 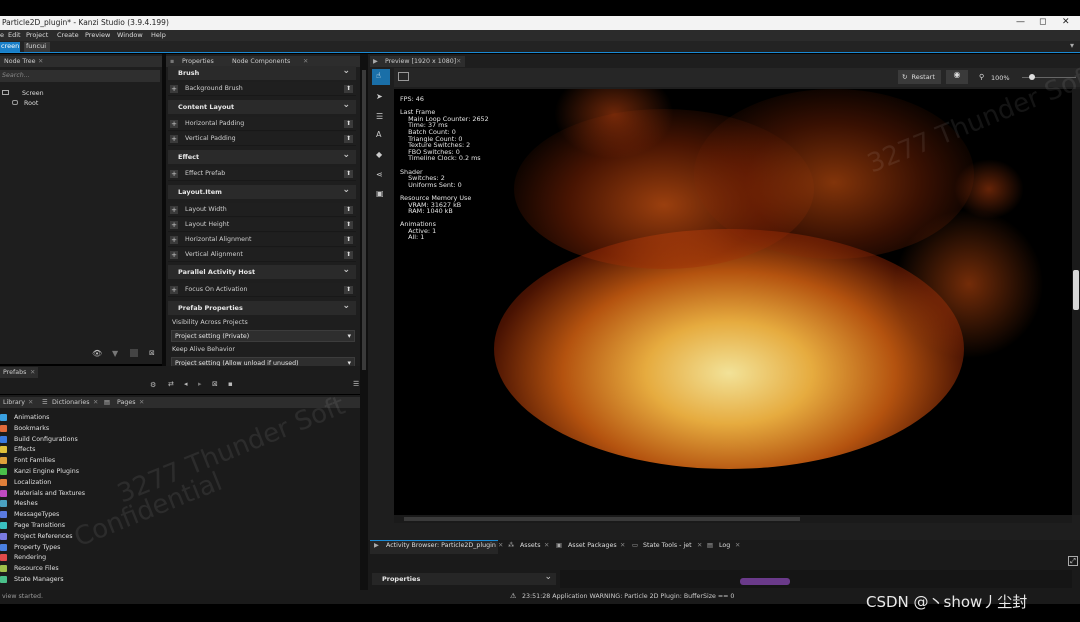 I want to click on section-layout-item: Layout.Item ⌄, so click(x=262, y=192).